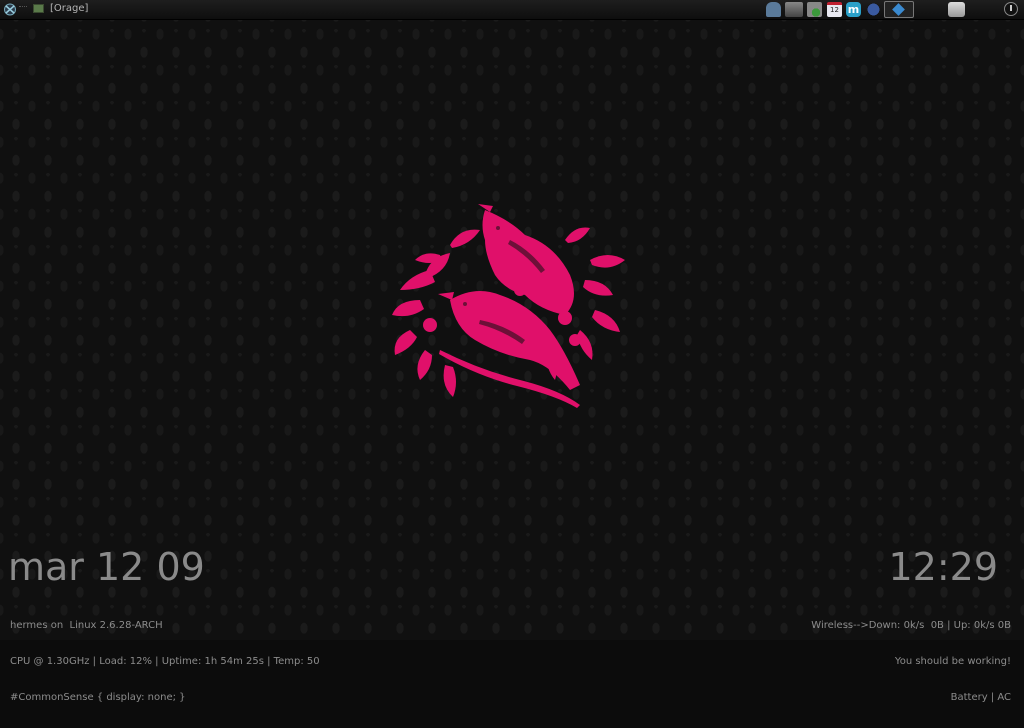 This screenshot has width=1024, height=728. I want to click on power-icon, so click(1011, 9).